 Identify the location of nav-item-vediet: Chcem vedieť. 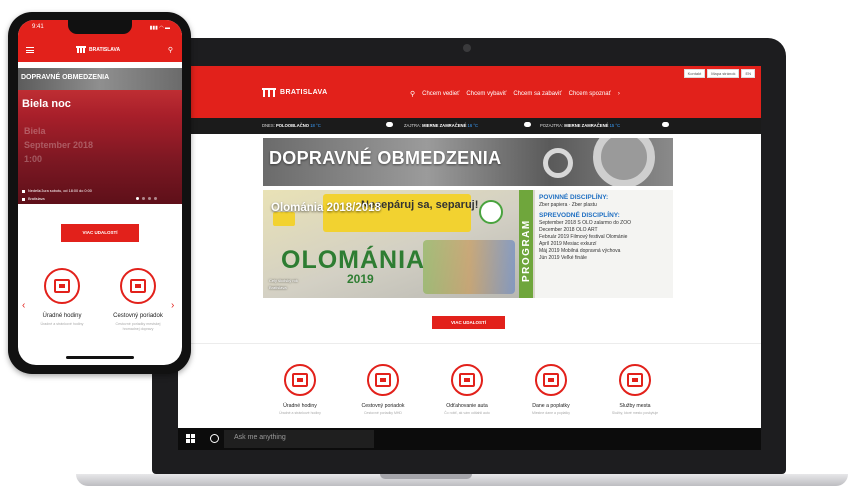
(440, 94).